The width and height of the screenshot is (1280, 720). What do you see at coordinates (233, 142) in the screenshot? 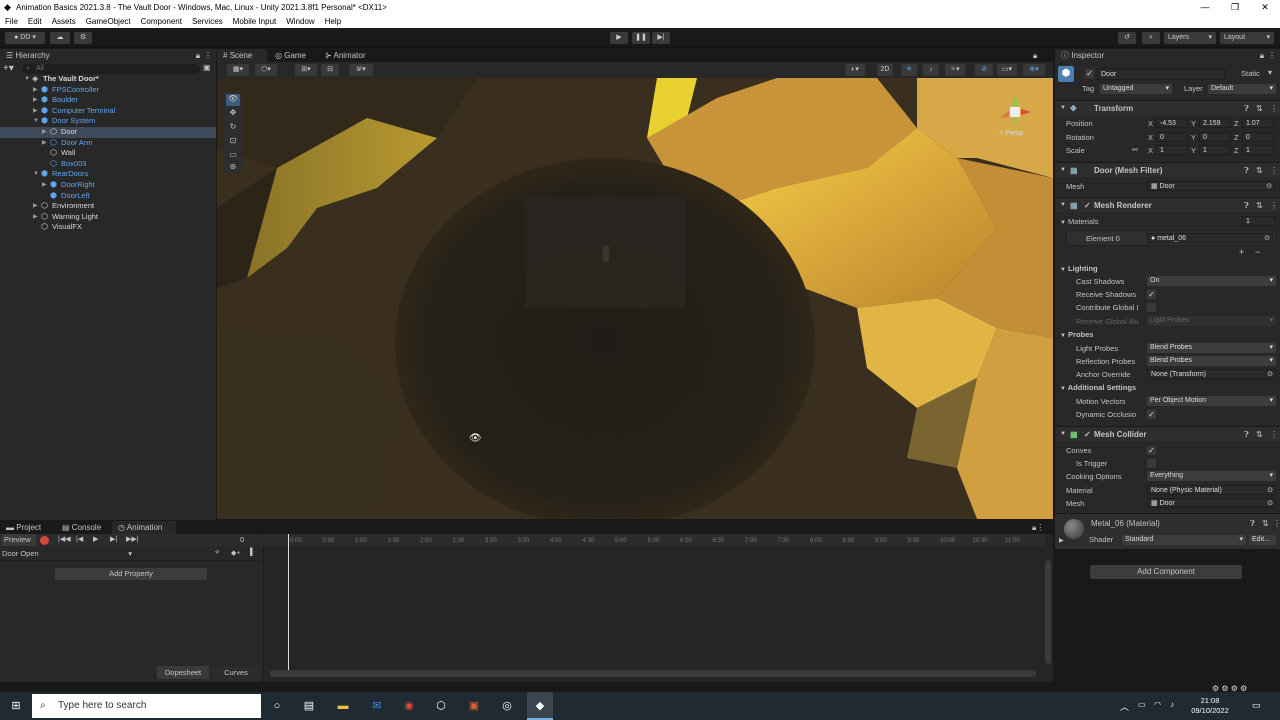
I see `scale-tool-icon: ⊡` at bounding box center [233, 142].